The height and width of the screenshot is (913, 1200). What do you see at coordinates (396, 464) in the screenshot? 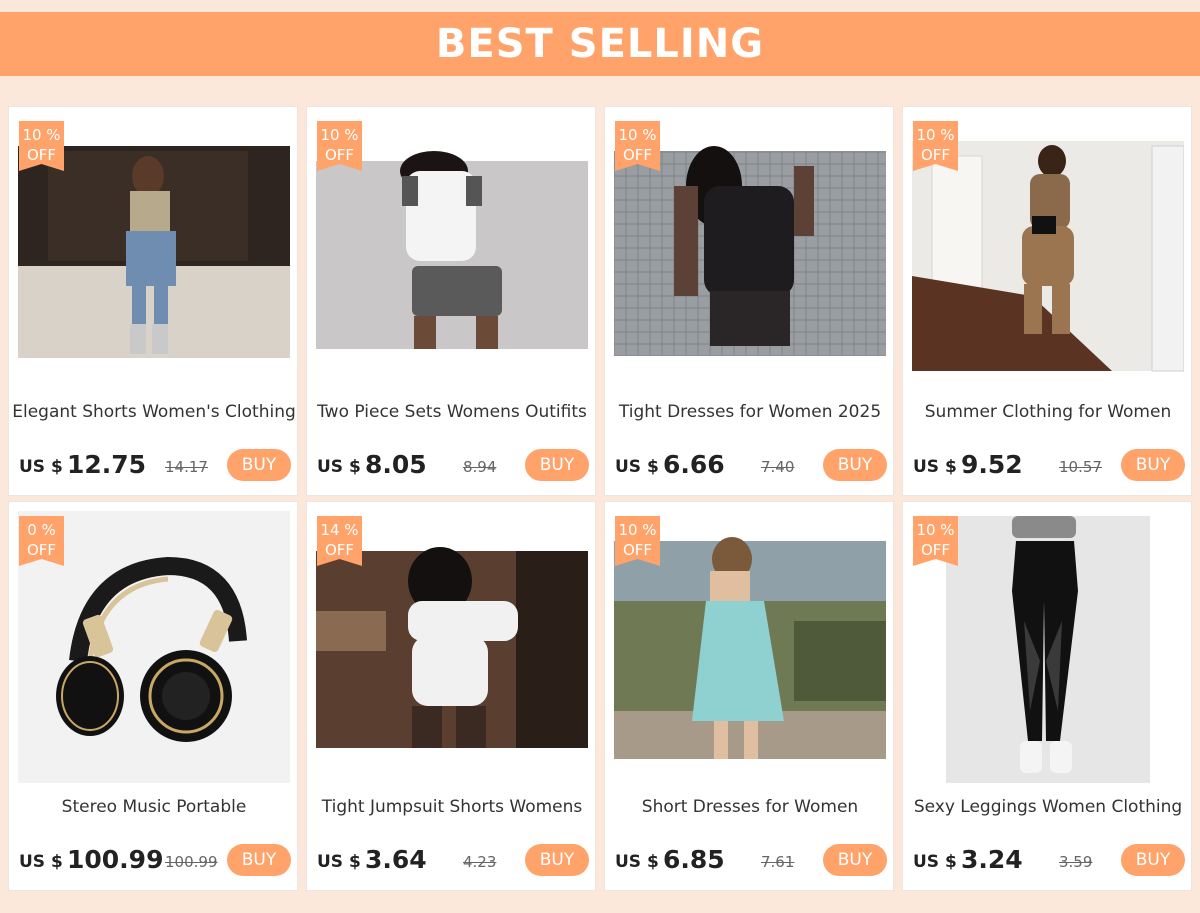
I see `sale-price: 8.05` at bounding box center [396, 464].